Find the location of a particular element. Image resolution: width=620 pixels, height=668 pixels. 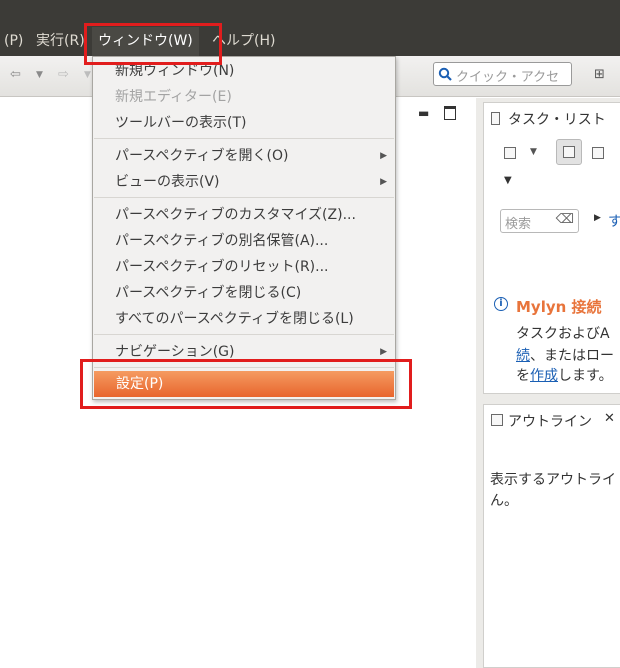

mylyn-text-line3-suffix: します。 is located at coordinates (585, 376).